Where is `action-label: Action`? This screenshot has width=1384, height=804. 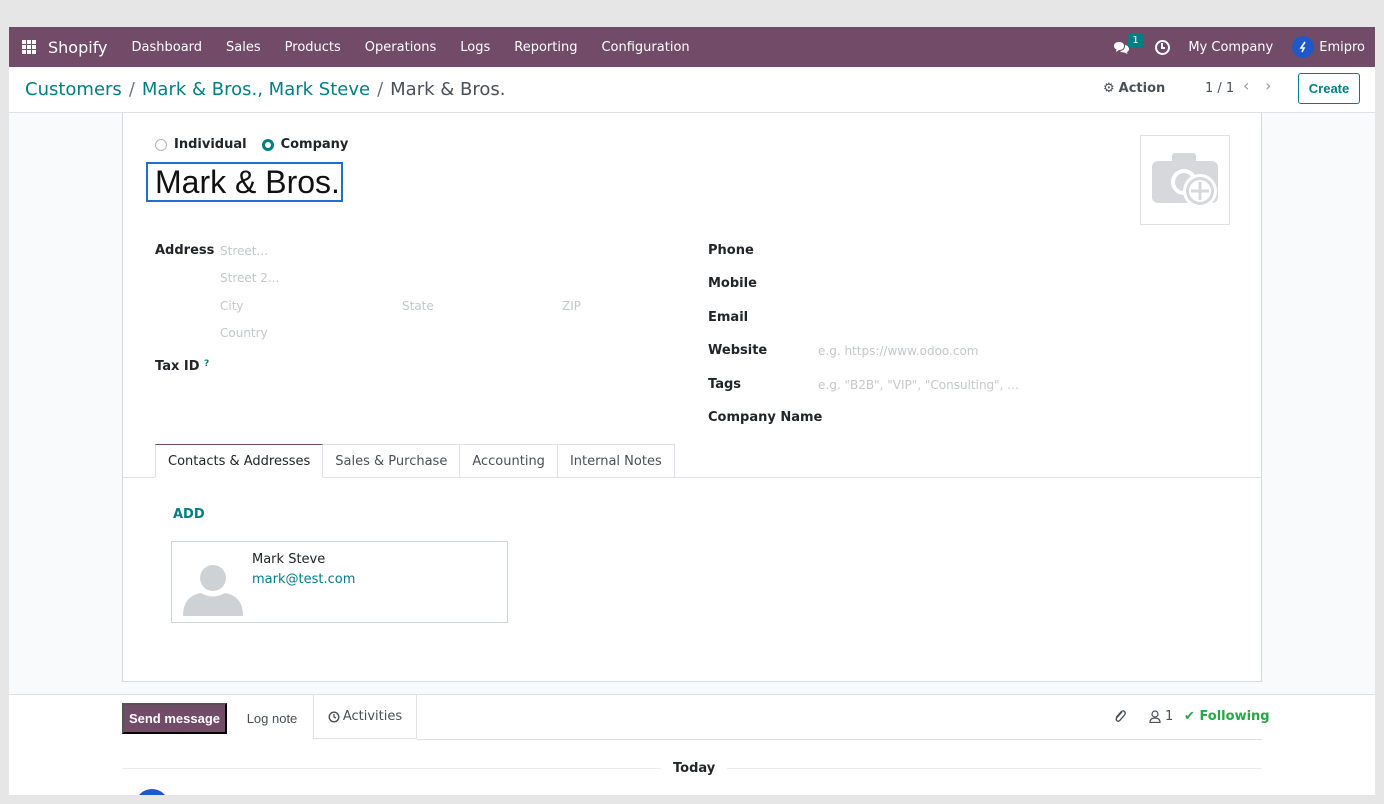 action-label: Action is located at coordinates (1142, 88).